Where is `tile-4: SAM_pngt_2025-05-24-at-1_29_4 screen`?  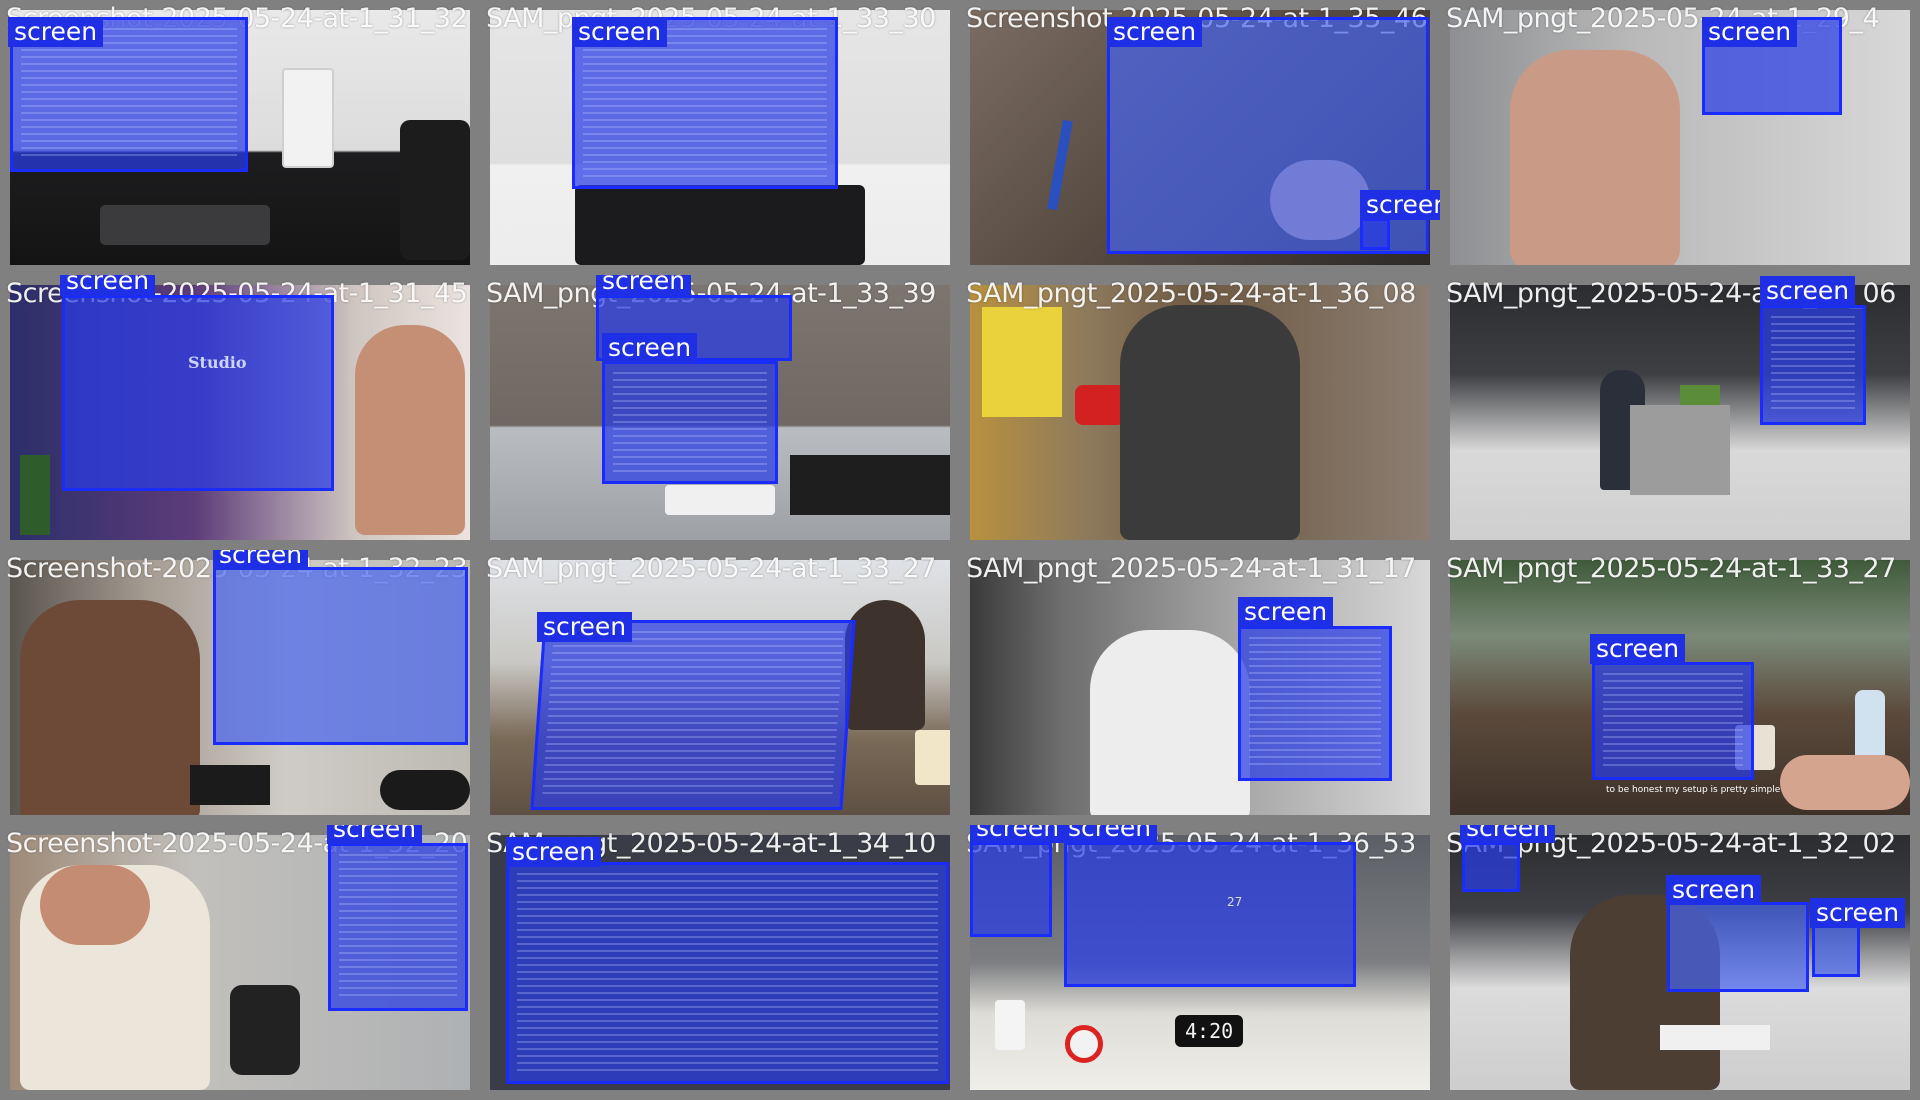 tile-4: SAM_pngt_2025-05-24-at-1_29_4 screen is located at coordinates (1680, 137).